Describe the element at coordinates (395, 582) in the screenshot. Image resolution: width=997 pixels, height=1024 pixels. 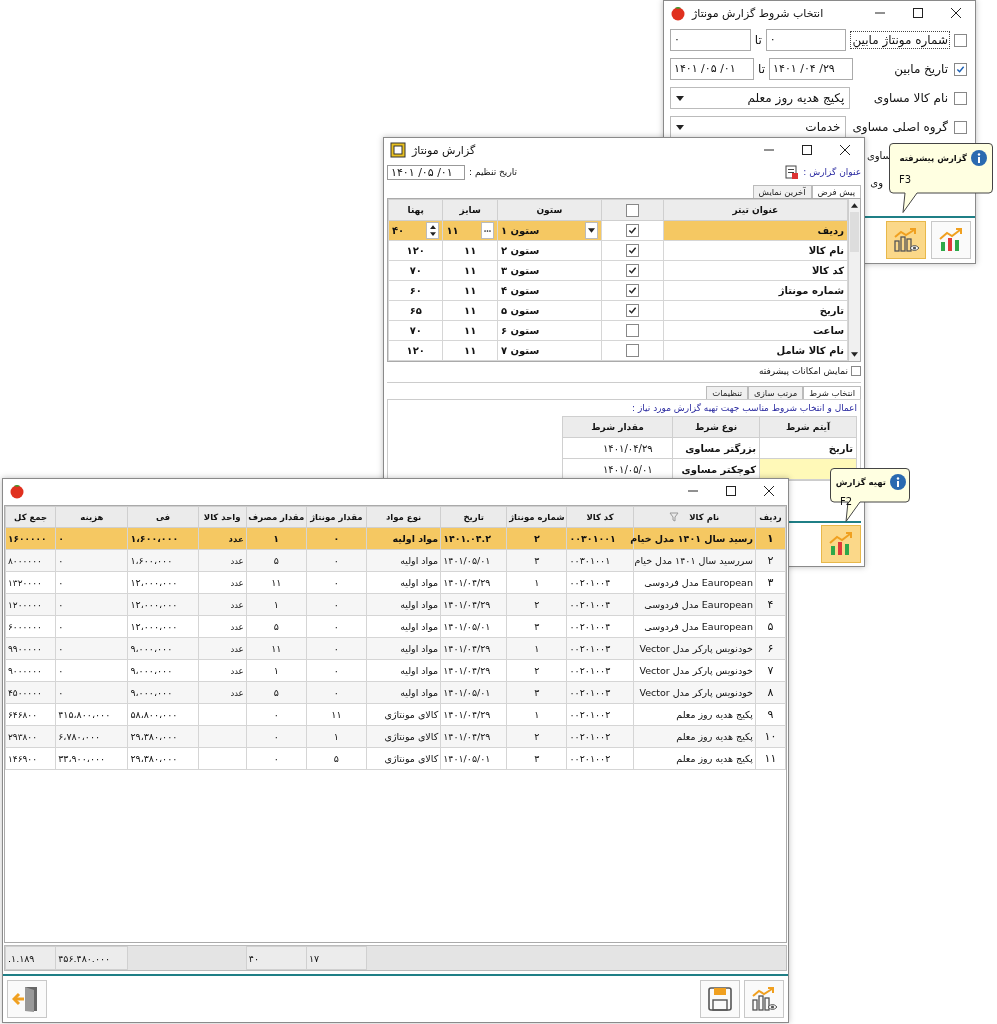
I see `table-row: ۳ Eauropean مدل فردوسی ۰۰۲۰۱۰۰۴ ۱ ۱۴۰۱/۰۴/۲۹ مواد اولیه ۰ ۱۱ عدد ۱۲،۰۰۰،۰۰۰ ۰ ۱۳۲۰۰۰۰` at that location.